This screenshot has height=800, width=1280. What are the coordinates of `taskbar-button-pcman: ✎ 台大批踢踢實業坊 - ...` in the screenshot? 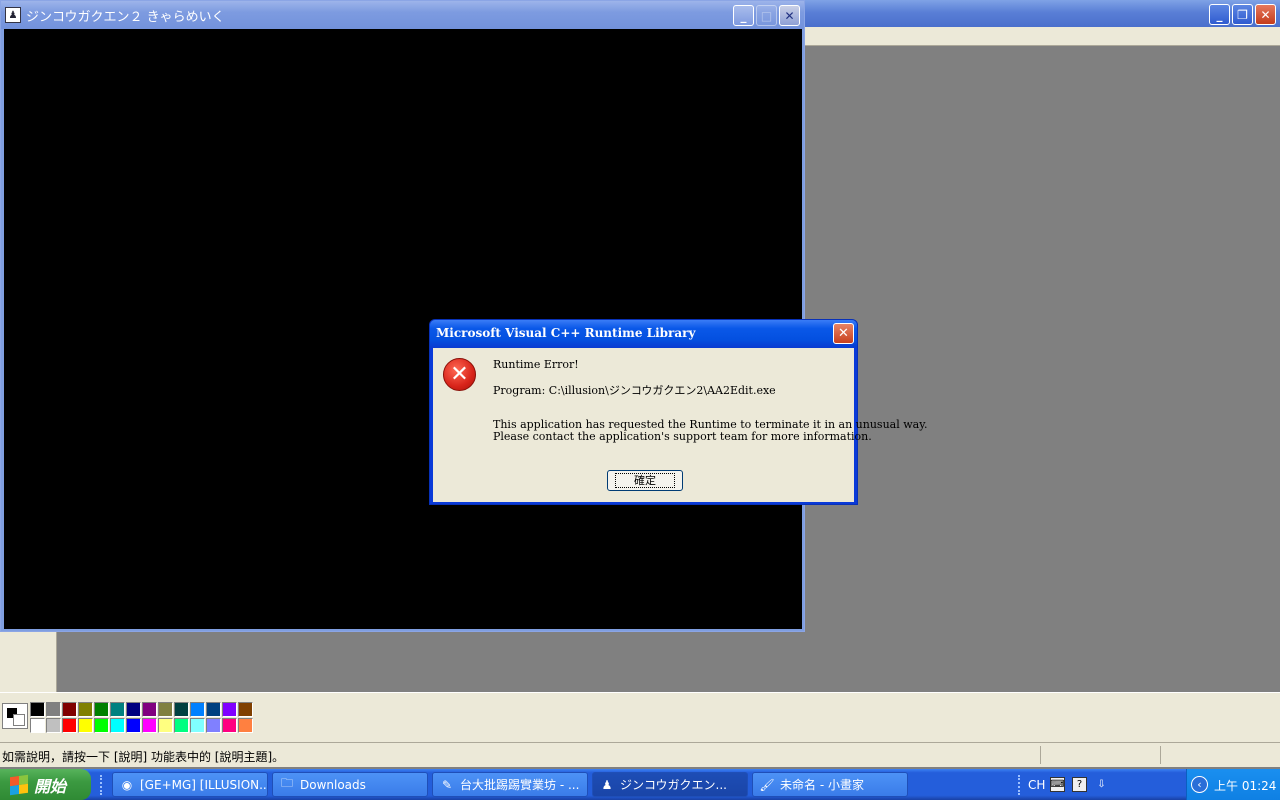 It's located at (510, 784).